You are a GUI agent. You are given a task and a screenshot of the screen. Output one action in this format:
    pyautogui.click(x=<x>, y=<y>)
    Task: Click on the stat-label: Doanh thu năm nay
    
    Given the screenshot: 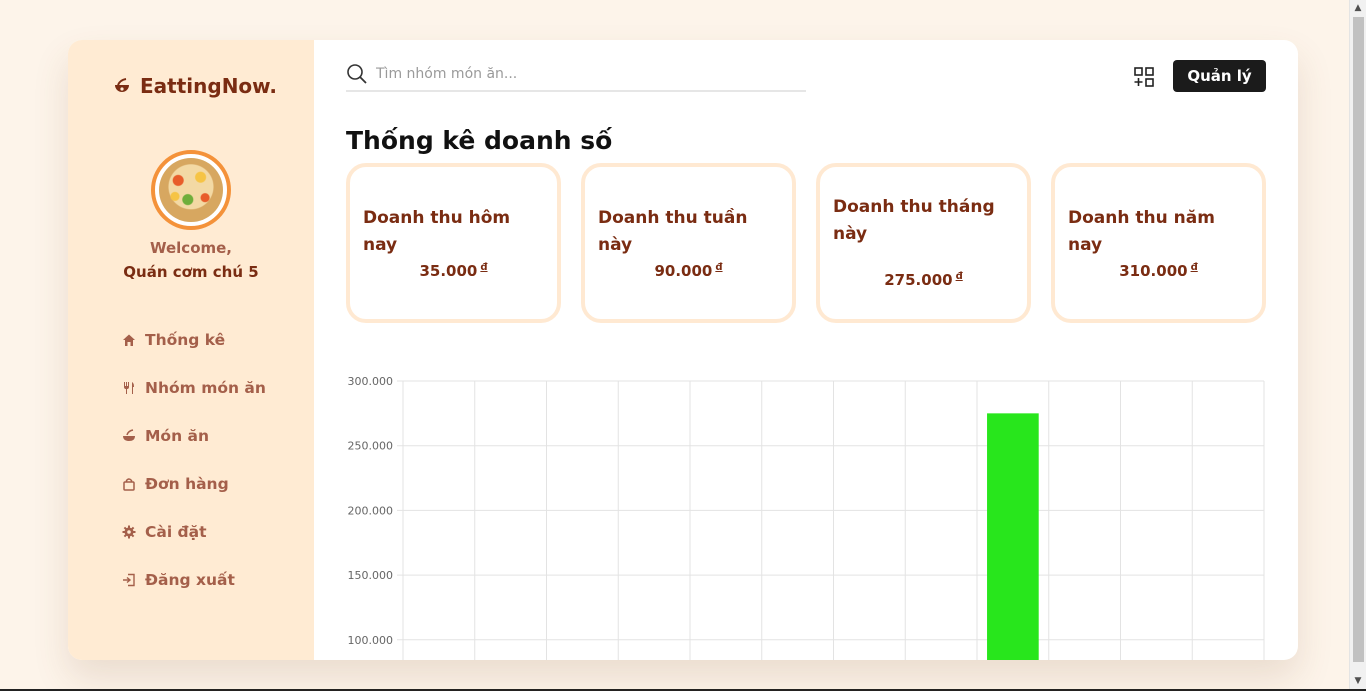 What is the action you would take?
    pyautogui.click(x=1141, y=231)
    